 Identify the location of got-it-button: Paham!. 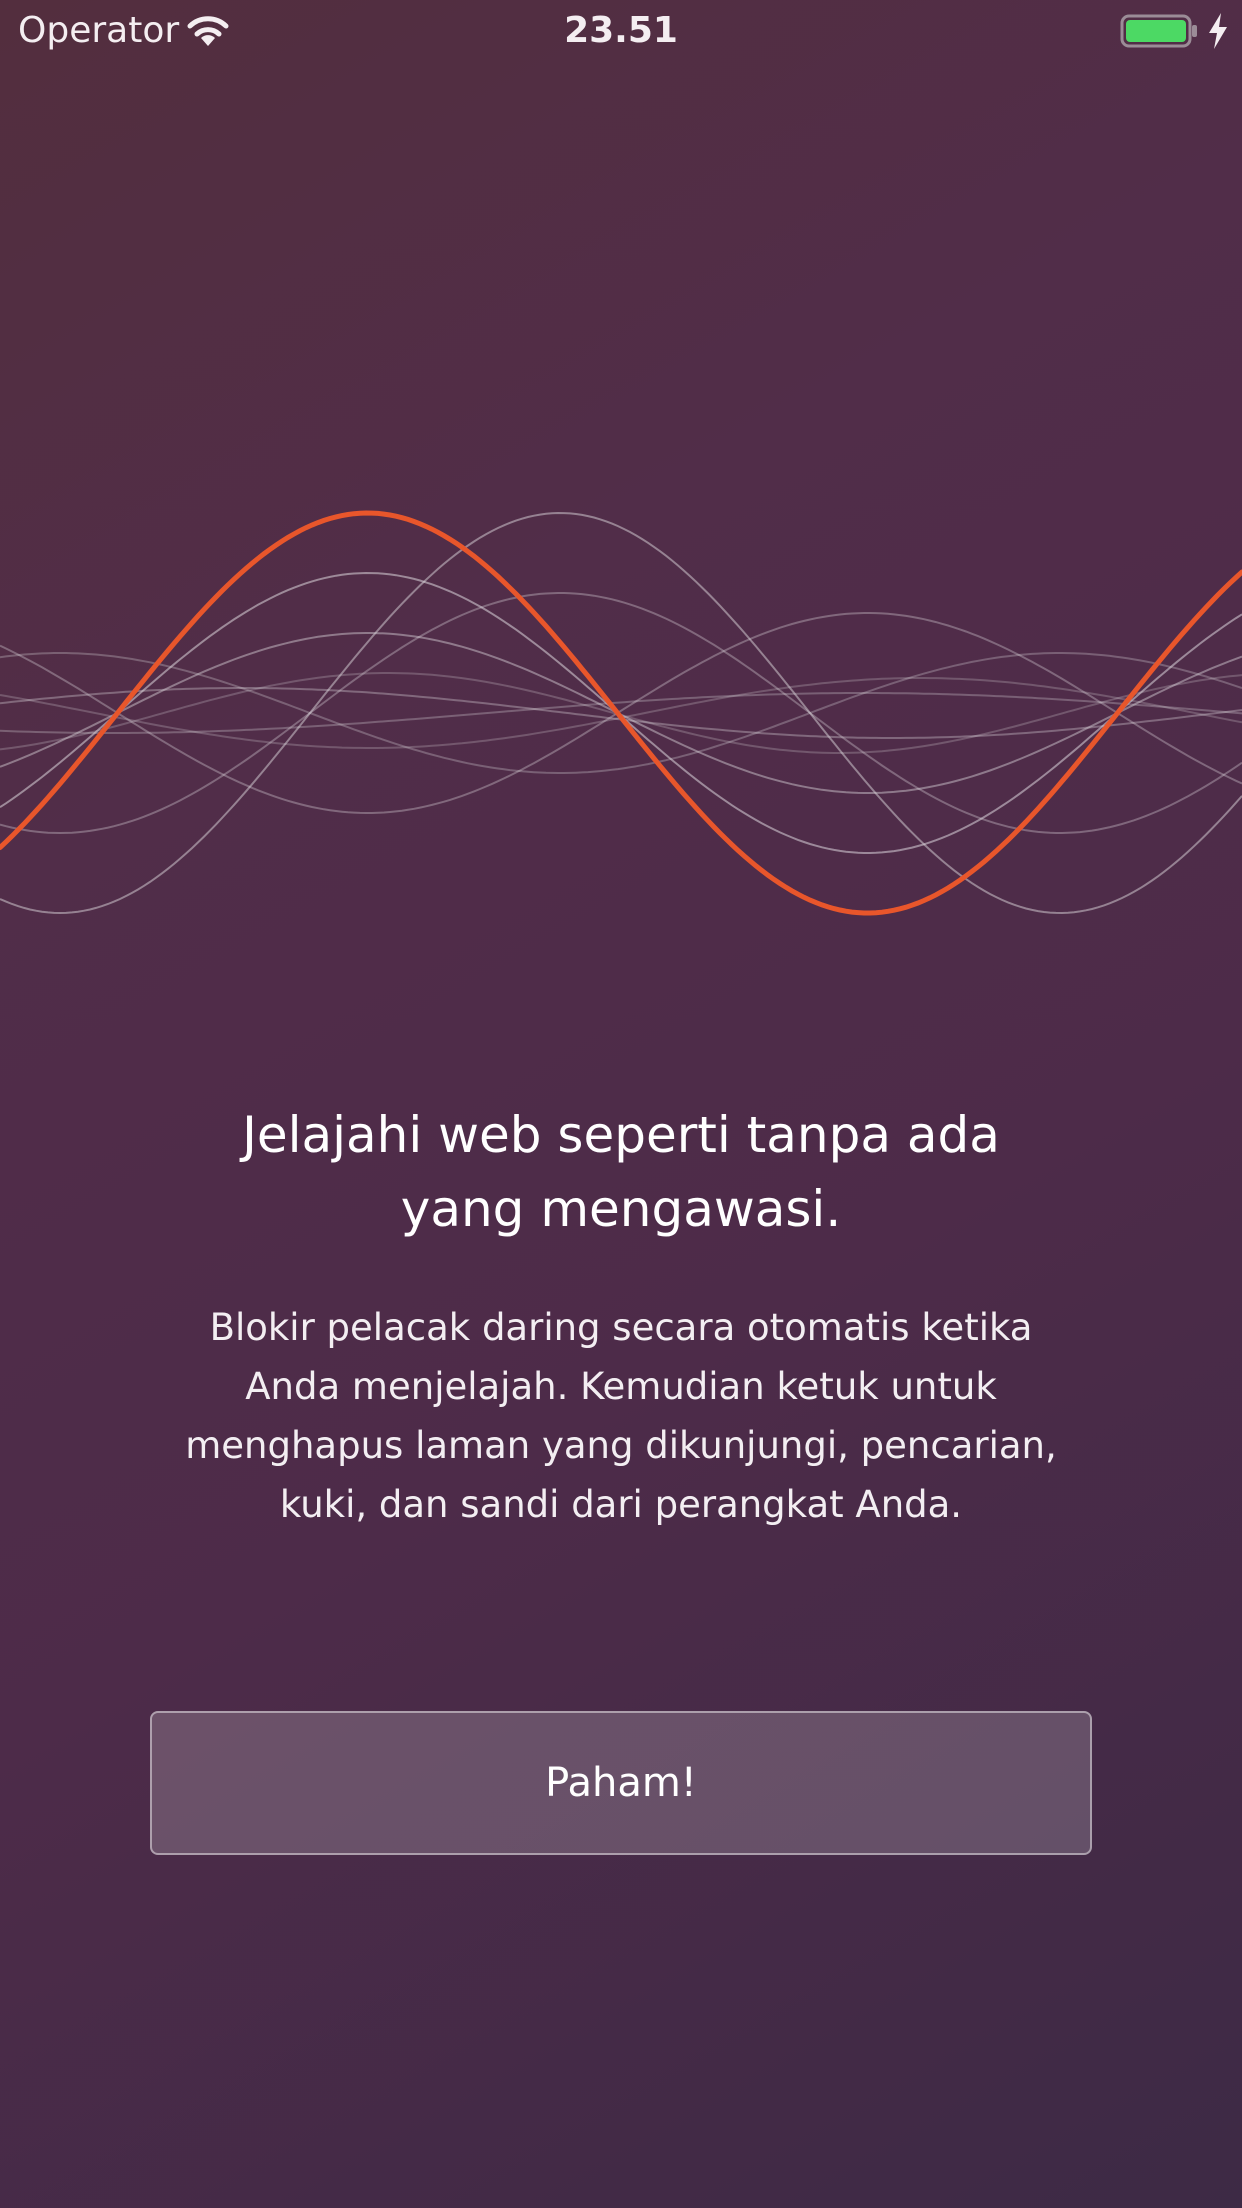
(621, 1783).